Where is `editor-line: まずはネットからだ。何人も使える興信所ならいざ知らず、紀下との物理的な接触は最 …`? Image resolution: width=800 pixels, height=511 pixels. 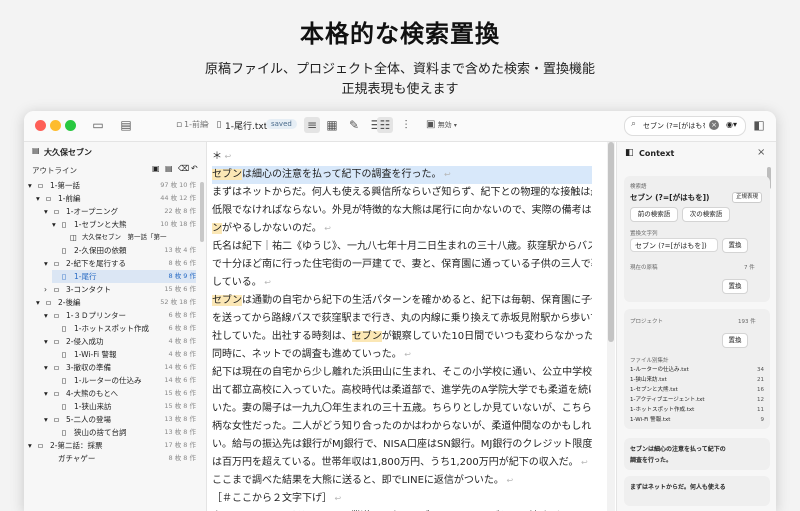
editor-line: まずはネットからだ。何人も使える興信所ならいざ知らず、紀下との物理的な接触は最 … is located at coordinates (402, 193).